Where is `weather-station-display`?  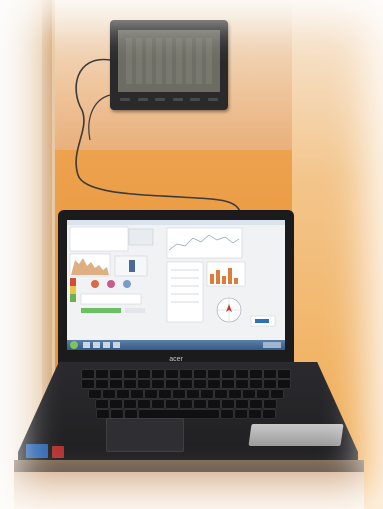 weather-station-display is located at coordinates (169, 65).